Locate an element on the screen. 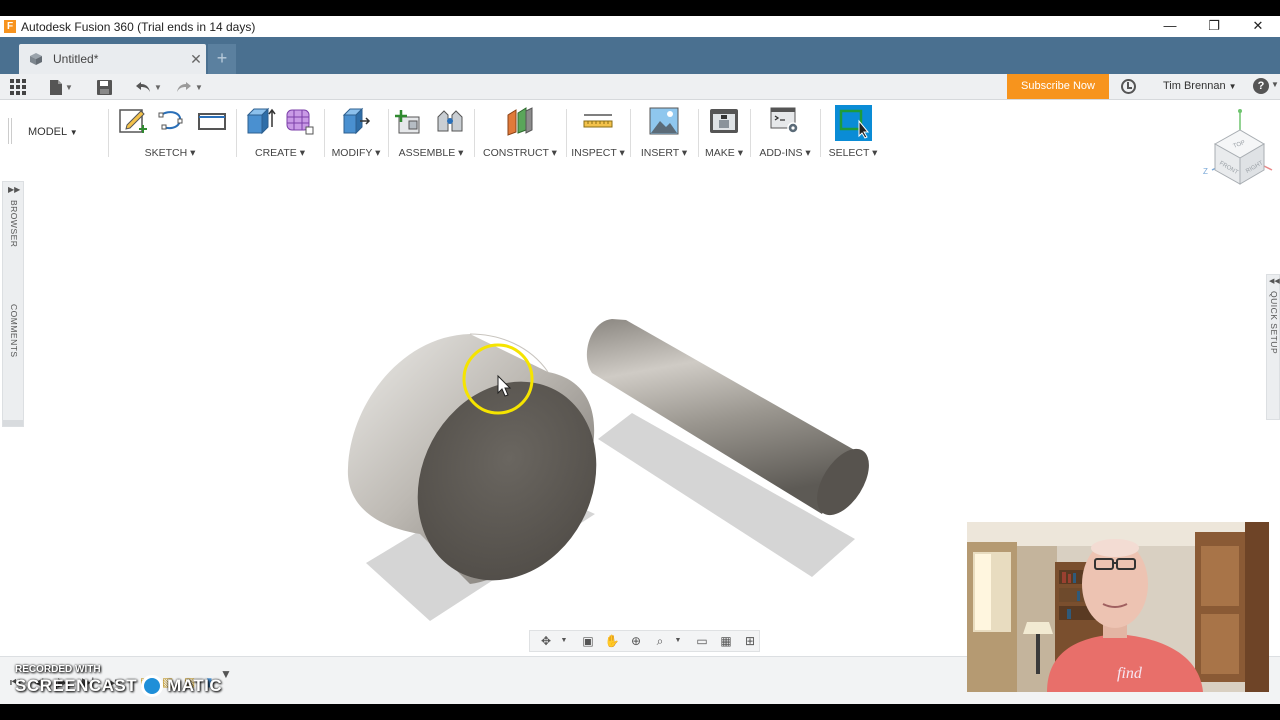 This screenshot has height=720, width=1280. watermark-brand-right: MATIC is located at coordinates (195, 685).